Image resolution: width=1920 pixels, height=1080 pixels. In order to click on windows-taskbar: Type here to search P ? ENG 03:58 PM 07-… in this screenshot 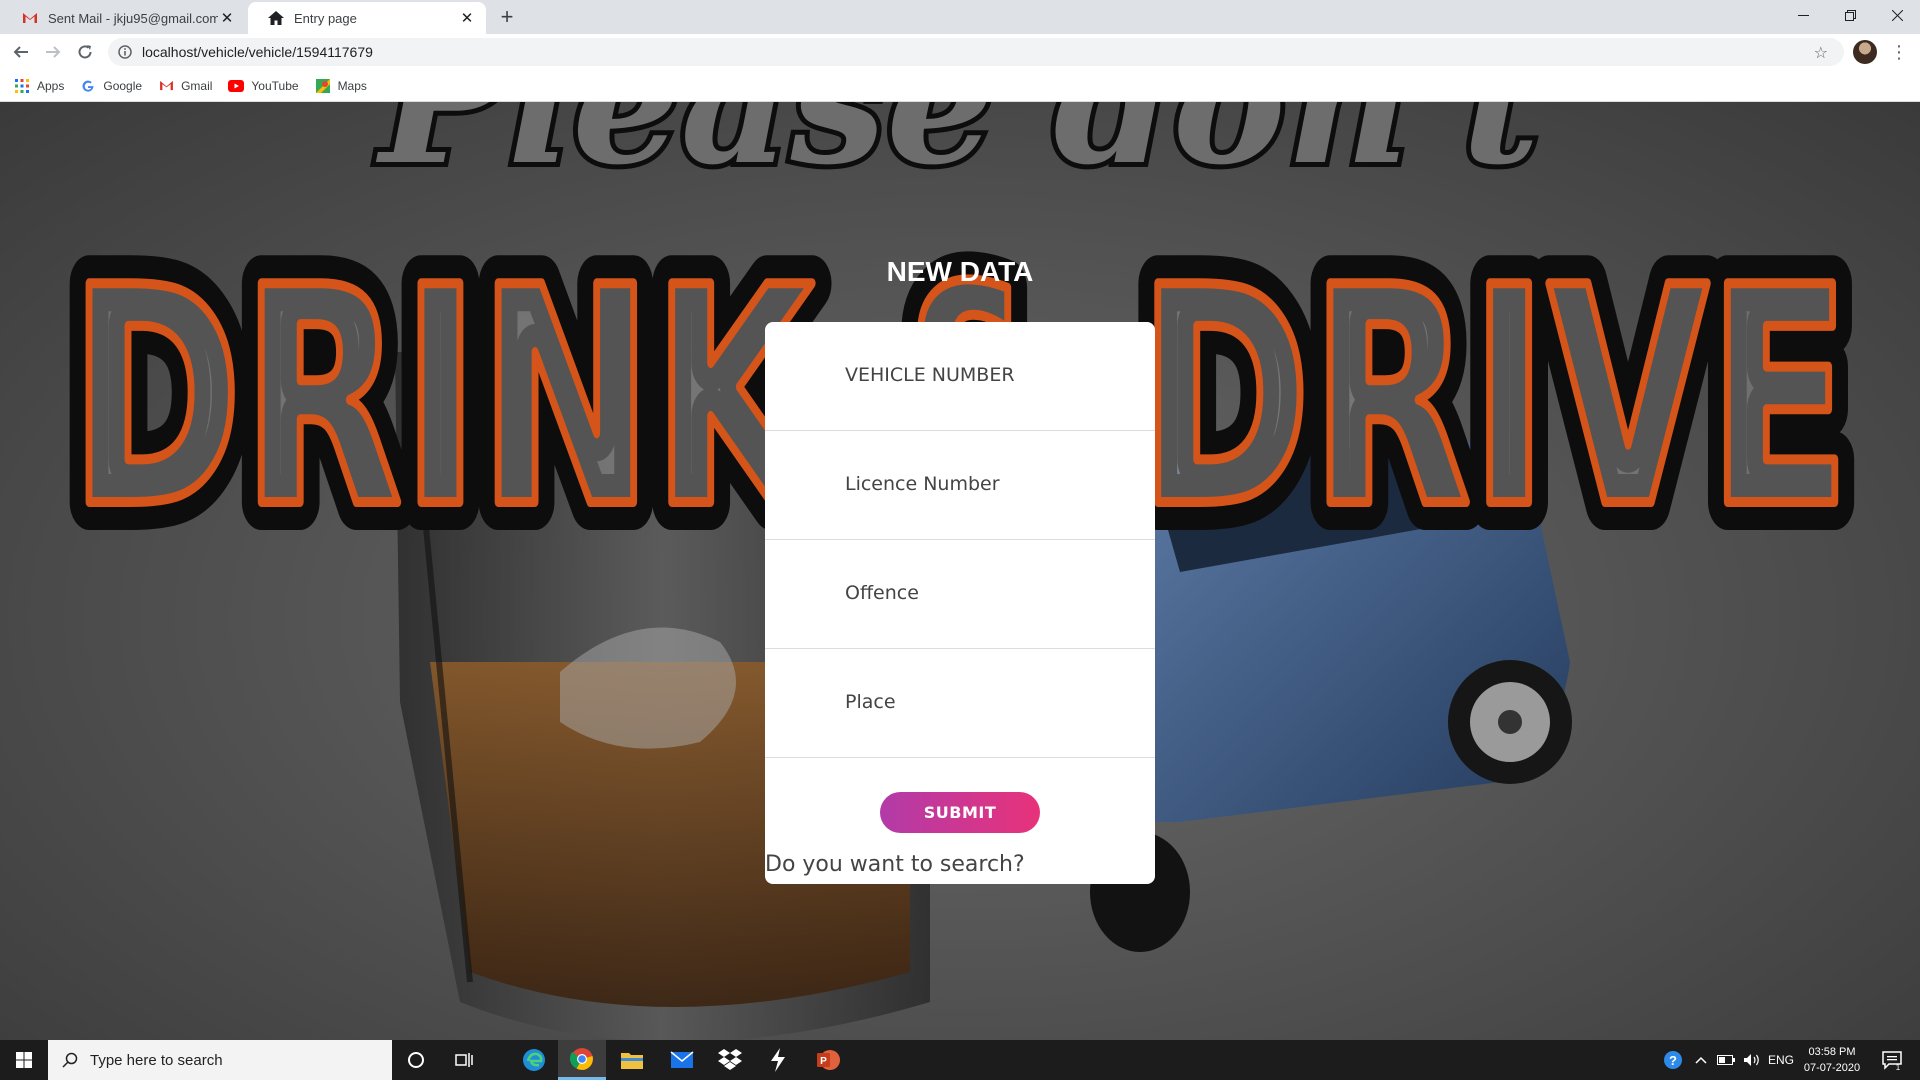, I will do `click(960, 1060)`.